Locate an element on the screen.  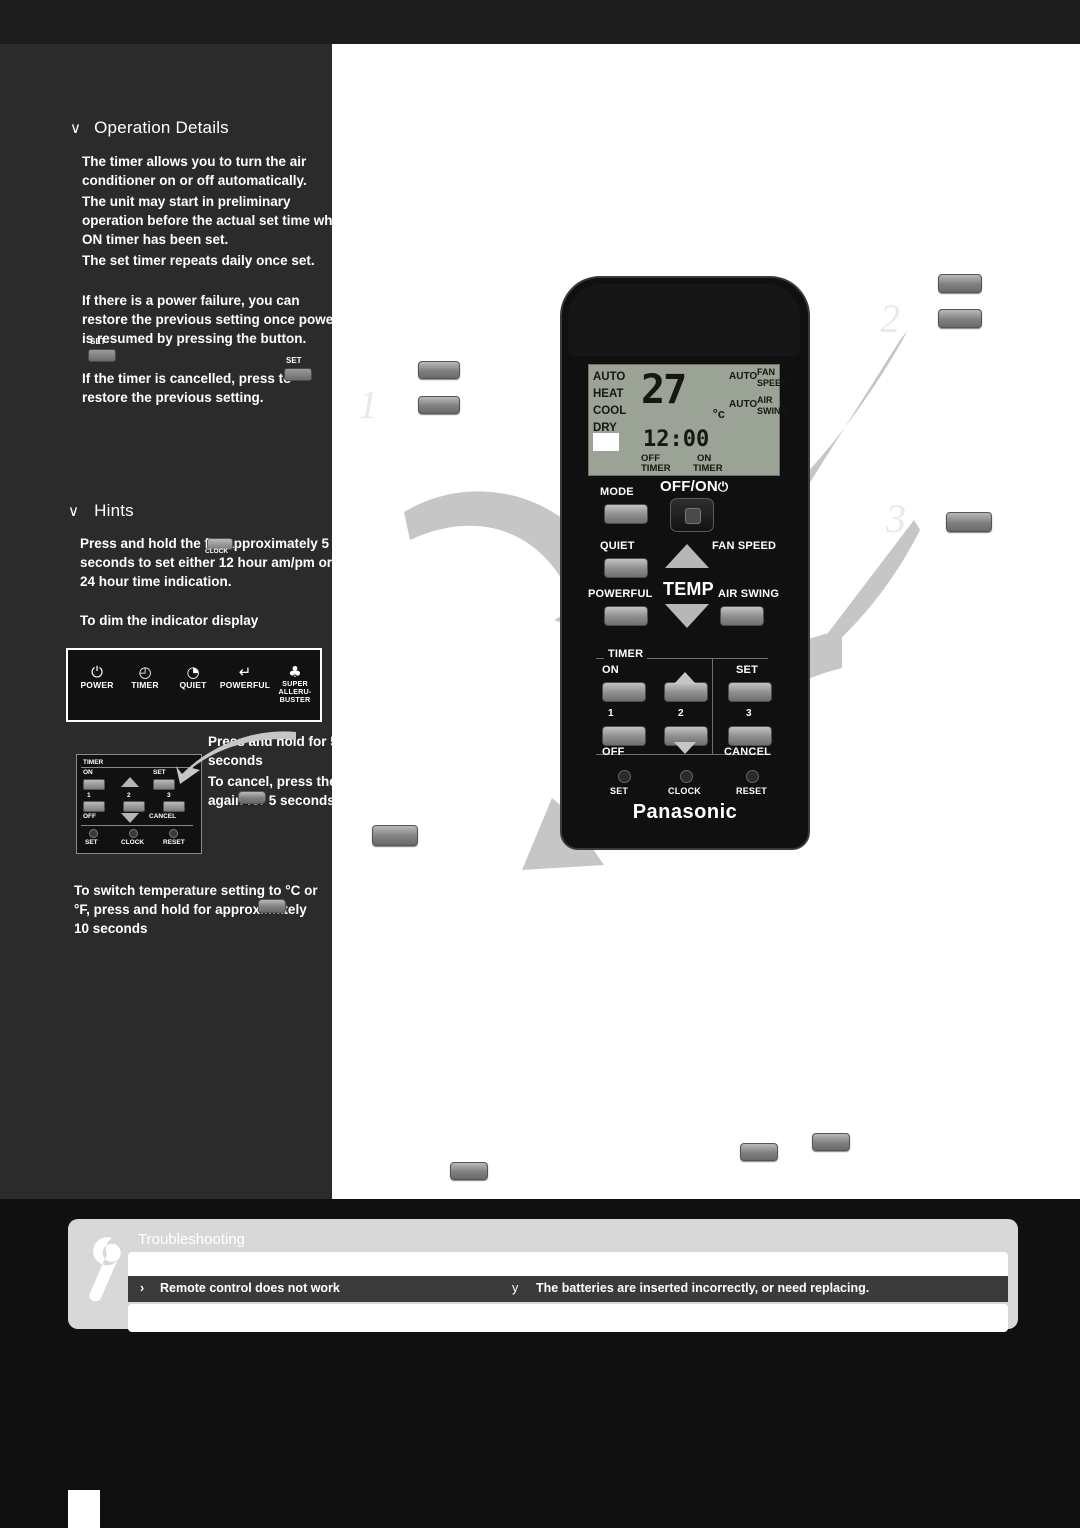
step3-callout-button is located at coordinates (969, 522).